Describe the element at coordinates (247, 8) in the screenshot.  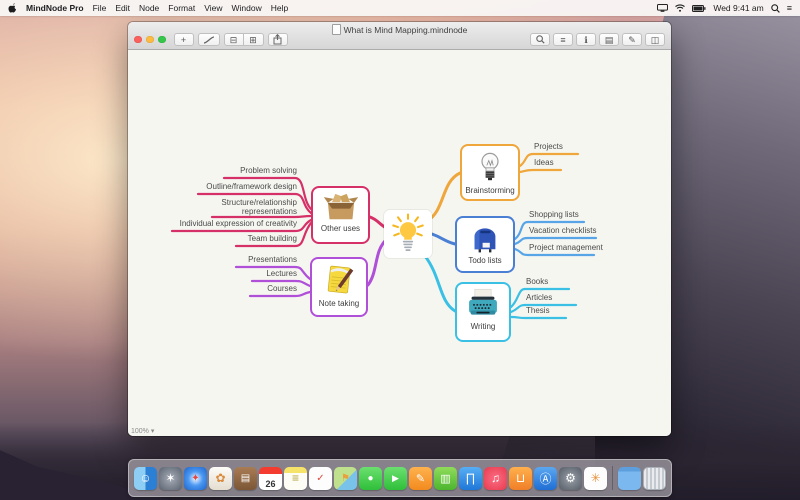
I see `menu-window: Window` at that location.